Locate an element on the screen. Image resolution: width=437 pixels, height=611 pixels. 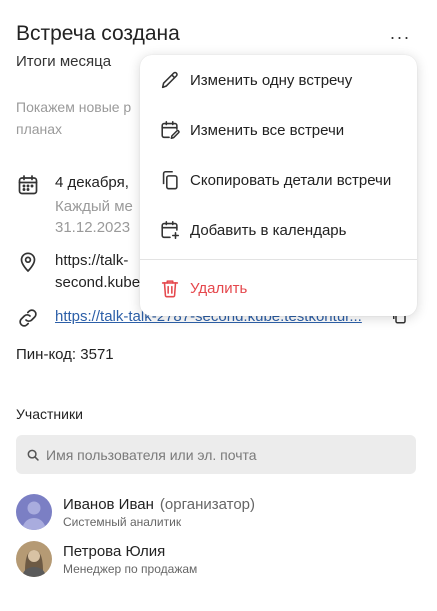
trash-icon is located at coordinates (170, 288).